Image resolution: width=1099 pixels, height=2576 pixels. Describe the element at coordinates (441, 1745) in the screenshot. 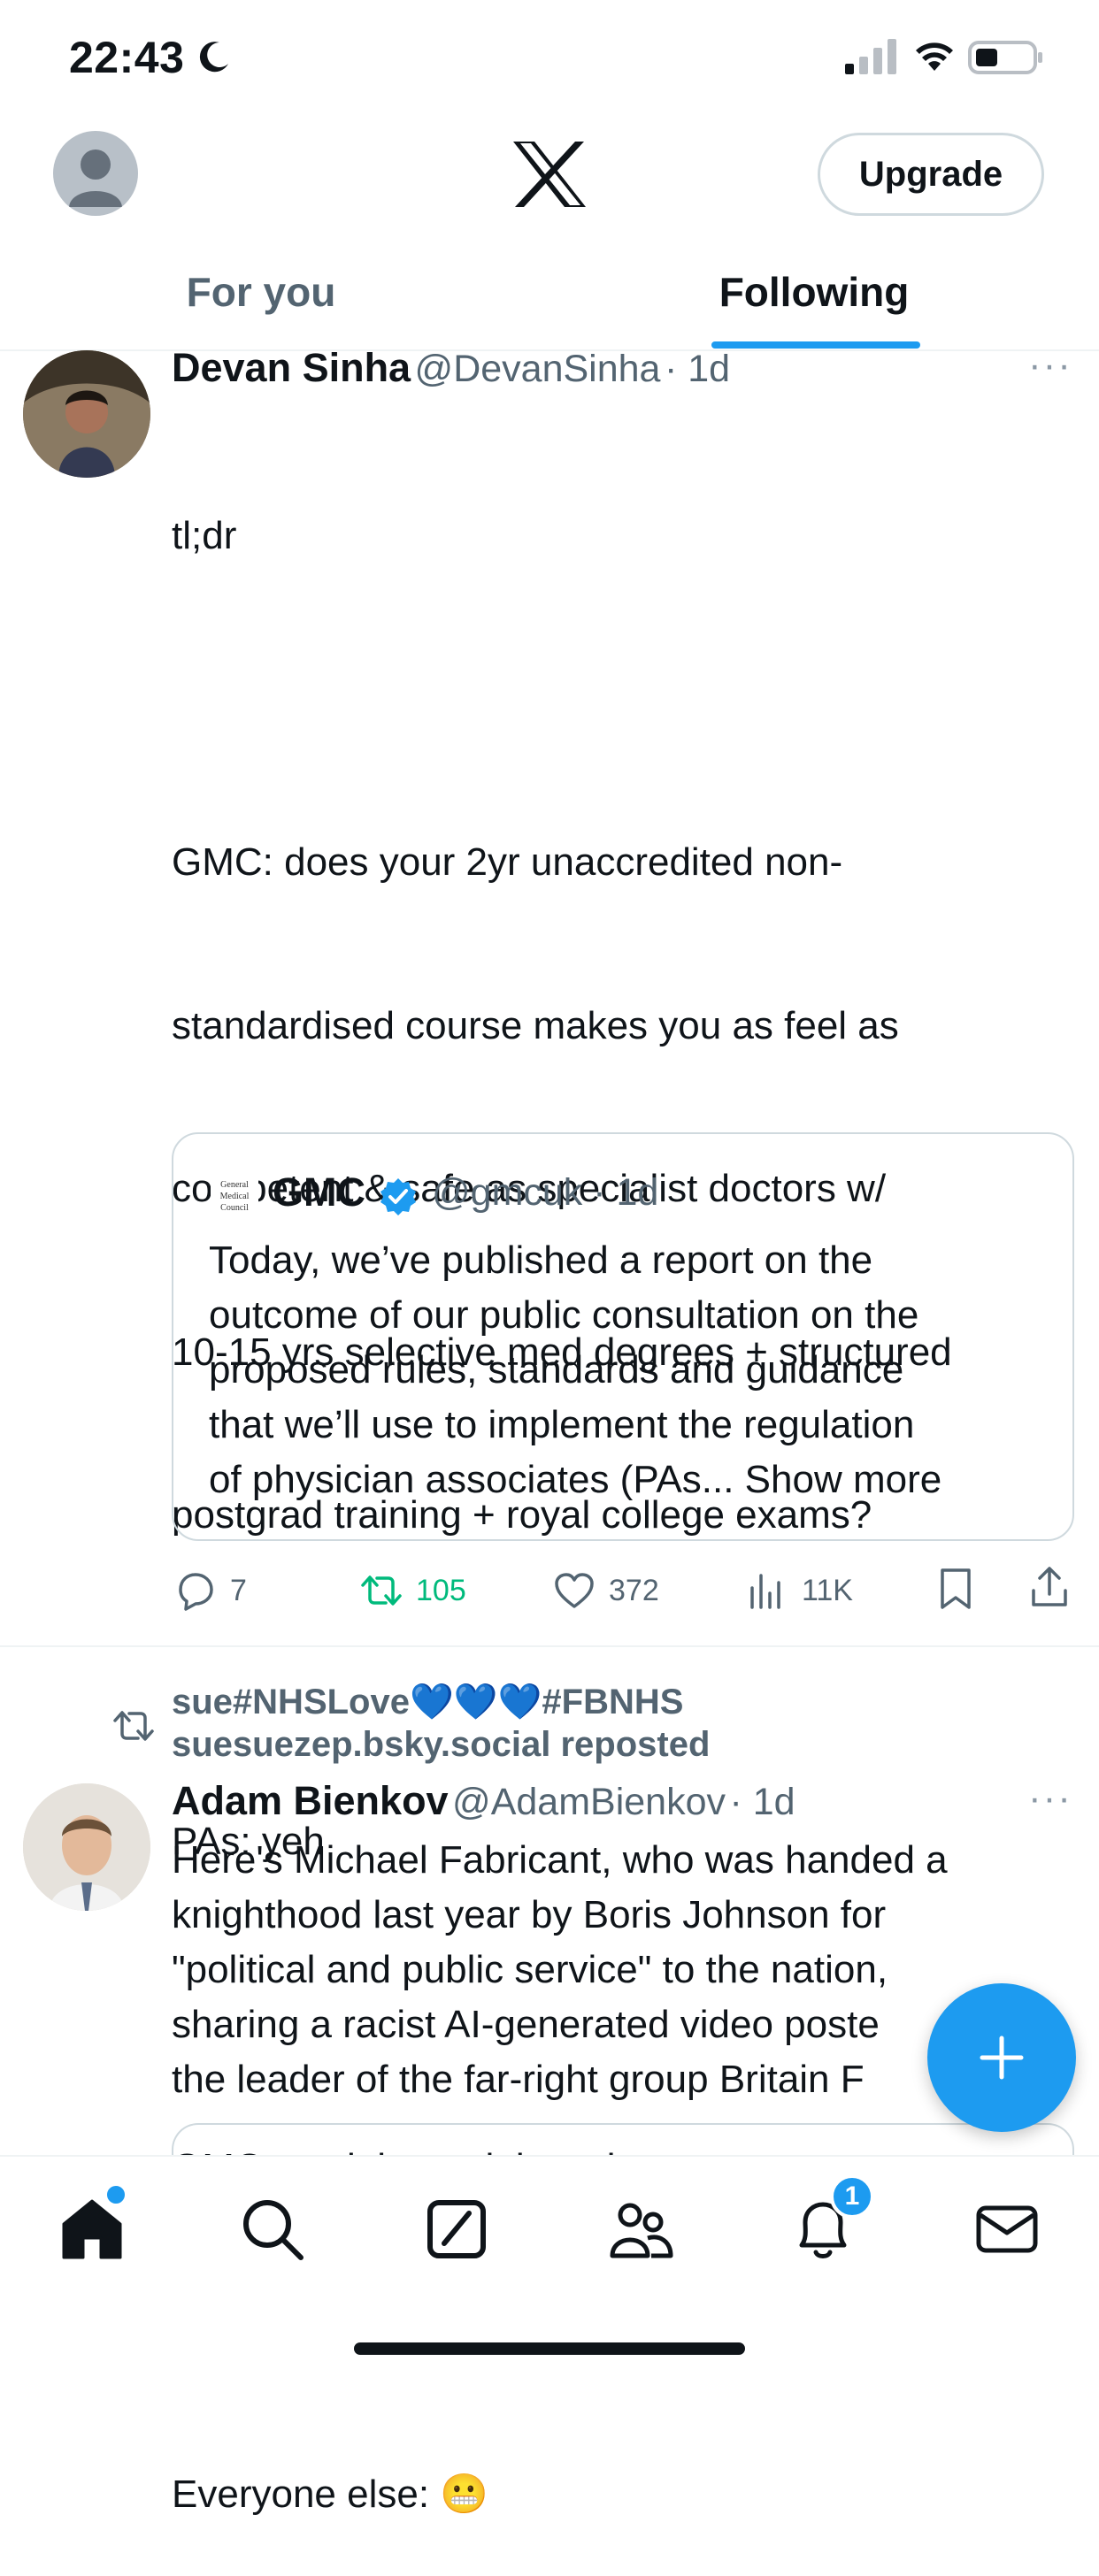

I see `reposted-label: suesuezep.bsky.social reposted` at that location.